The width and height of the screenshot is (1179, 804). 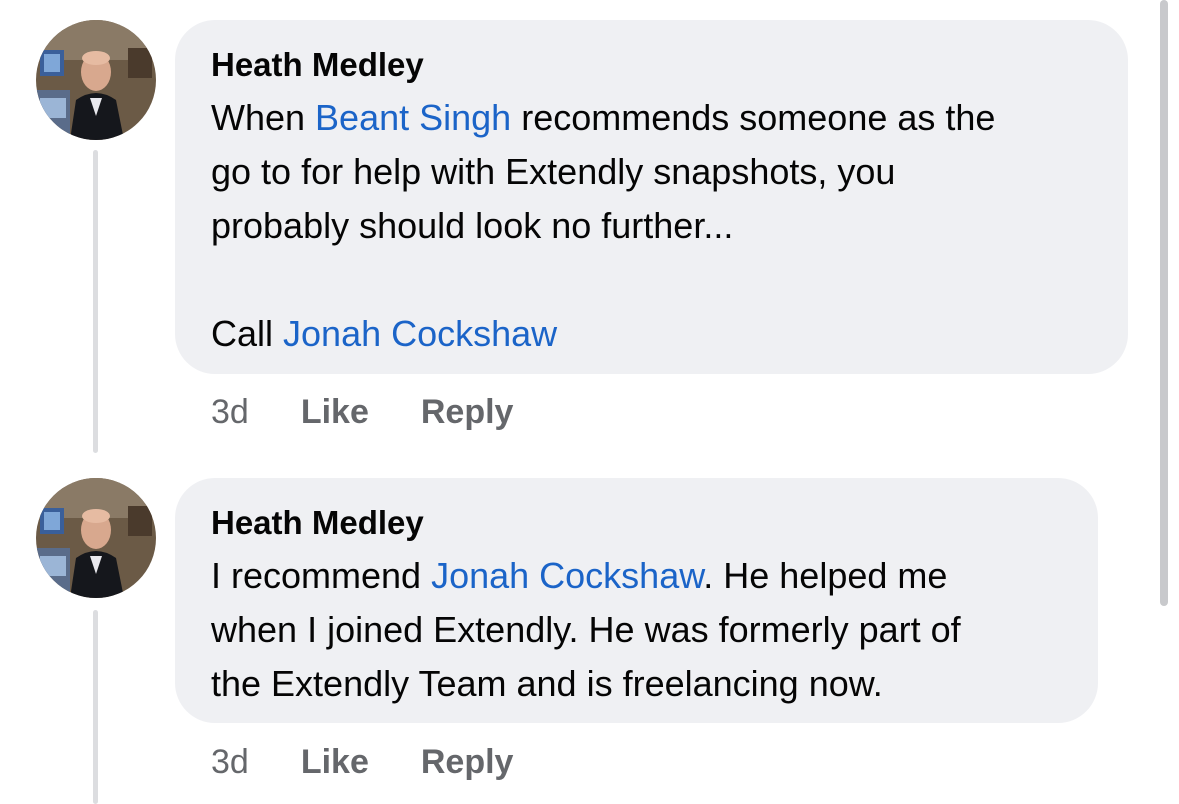 I want to click on comment-line: I recommend Jonah Cockshaw. He helped me, so click(x=579, y=575).